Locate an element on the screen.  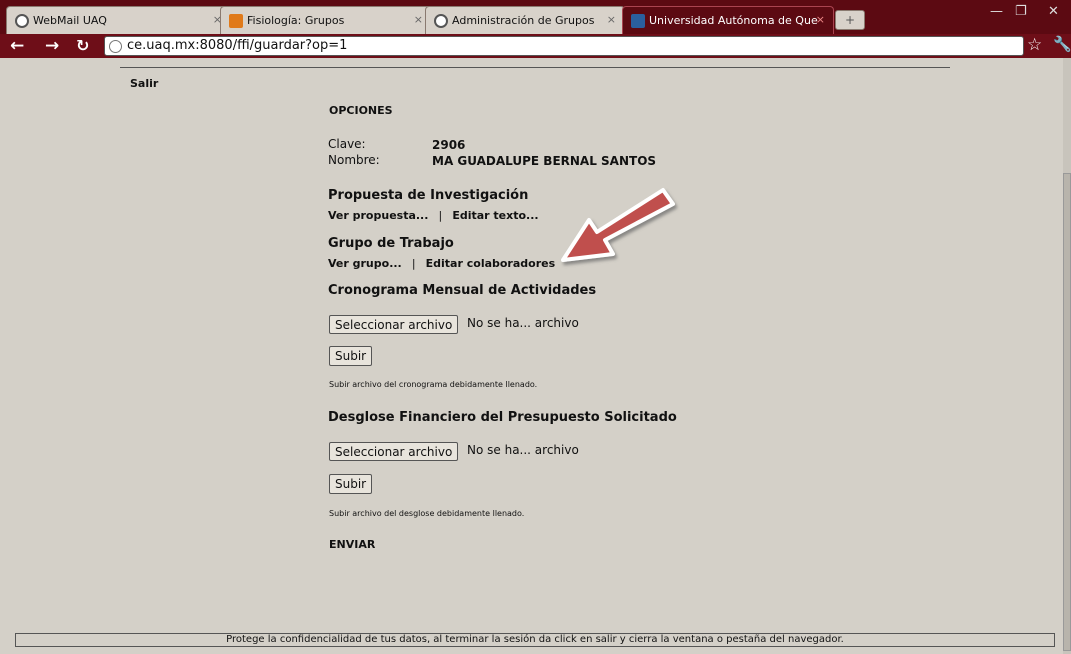
tab-title: Administración de Grupos is located at coordinates (523, 20).